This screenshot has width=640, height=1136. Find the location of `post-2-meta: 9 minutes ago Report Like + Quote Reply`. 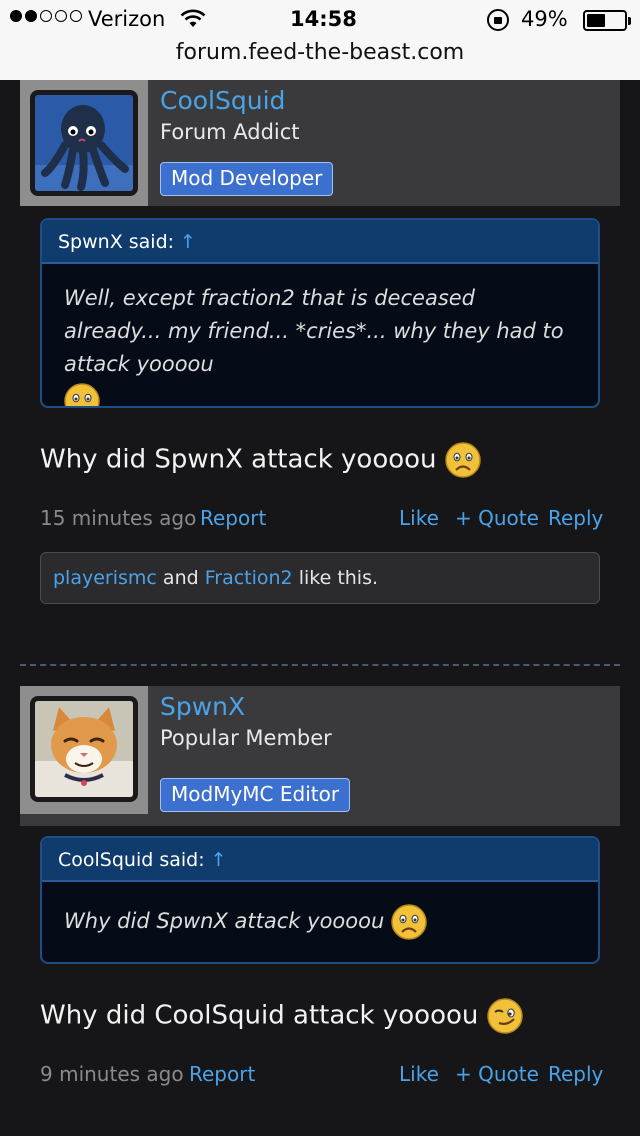

post-2-meta: 9 minutes ago Report Like + Quote Reply is located at coordinates (321, 1077).